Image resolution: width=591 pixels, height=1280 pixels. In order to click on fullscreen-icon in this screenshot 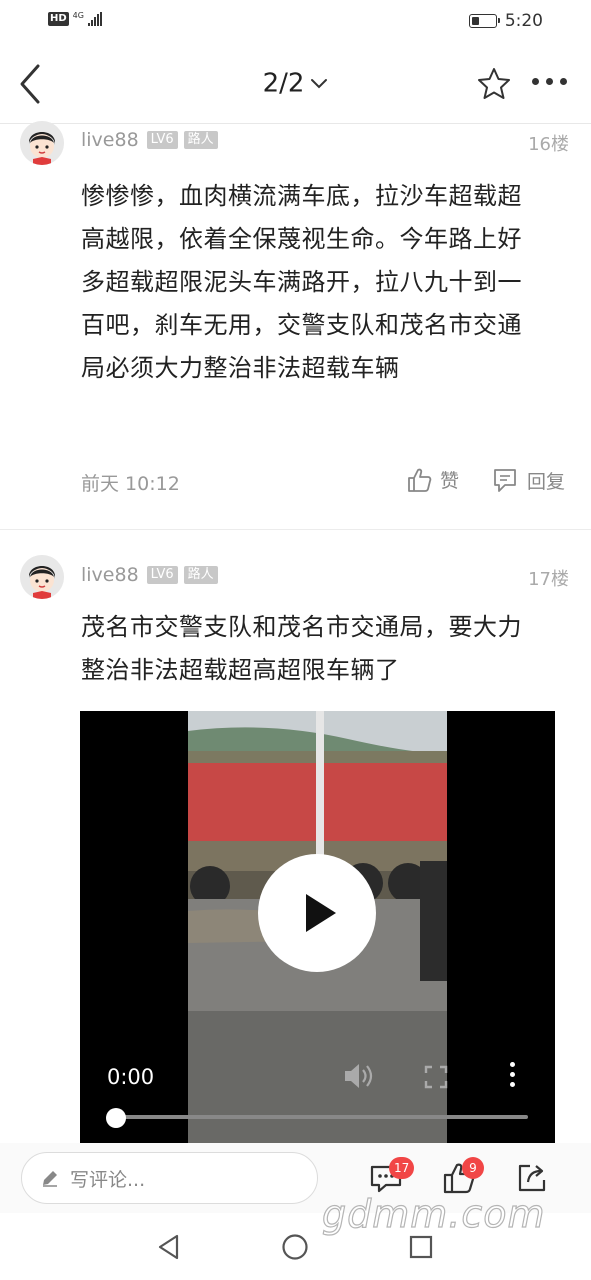, I will do `click(436, 1077)`.